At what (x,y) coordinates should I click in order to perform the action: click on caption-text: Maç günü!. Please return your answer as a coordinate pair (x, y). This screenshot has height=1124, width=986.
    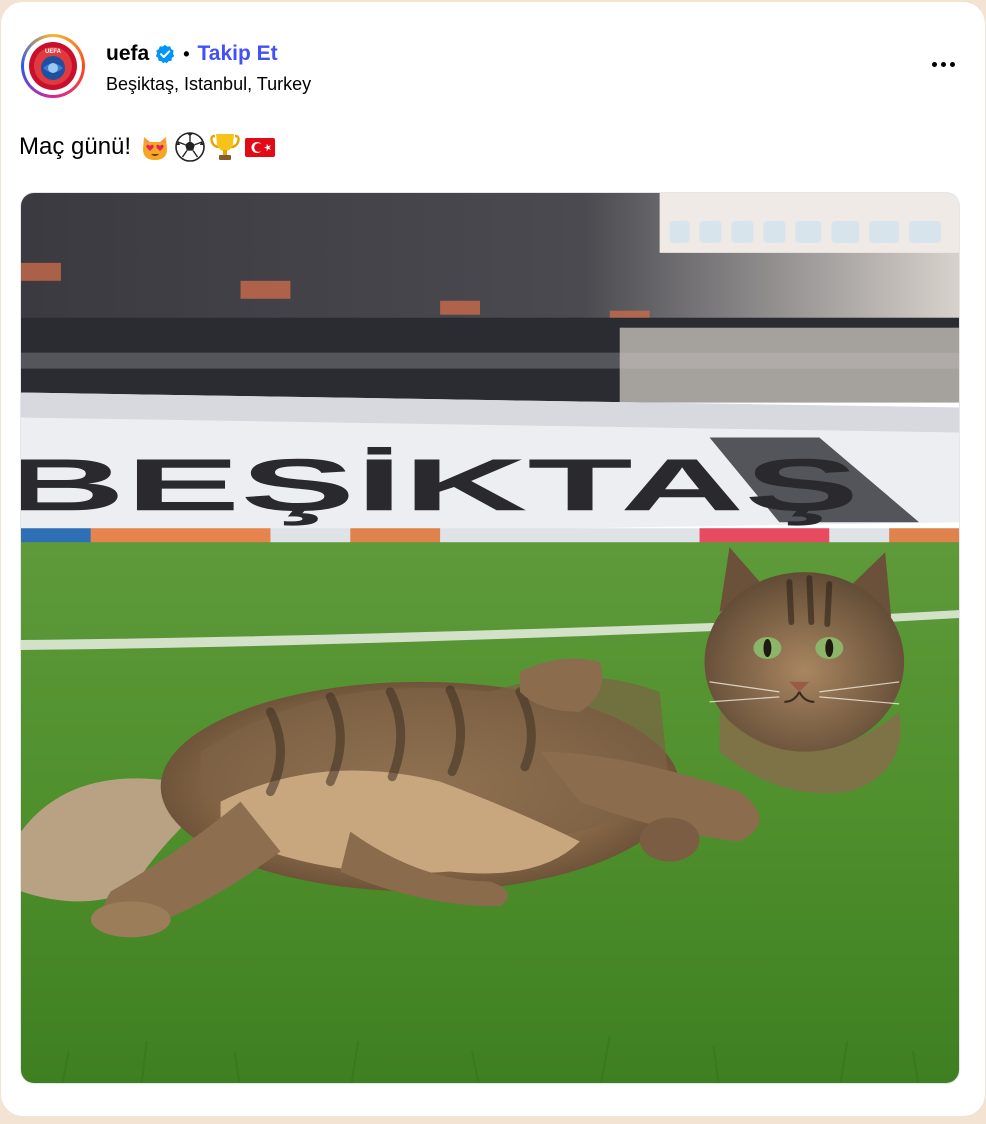
    Looking at the image, I should click on (75, 146).